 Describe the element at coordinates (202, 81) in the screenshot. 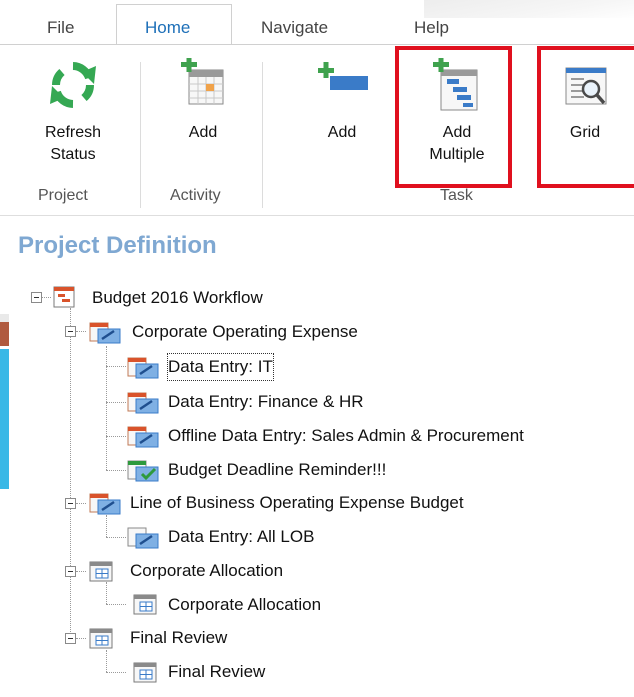

I see `add-activity-icon` at that location.